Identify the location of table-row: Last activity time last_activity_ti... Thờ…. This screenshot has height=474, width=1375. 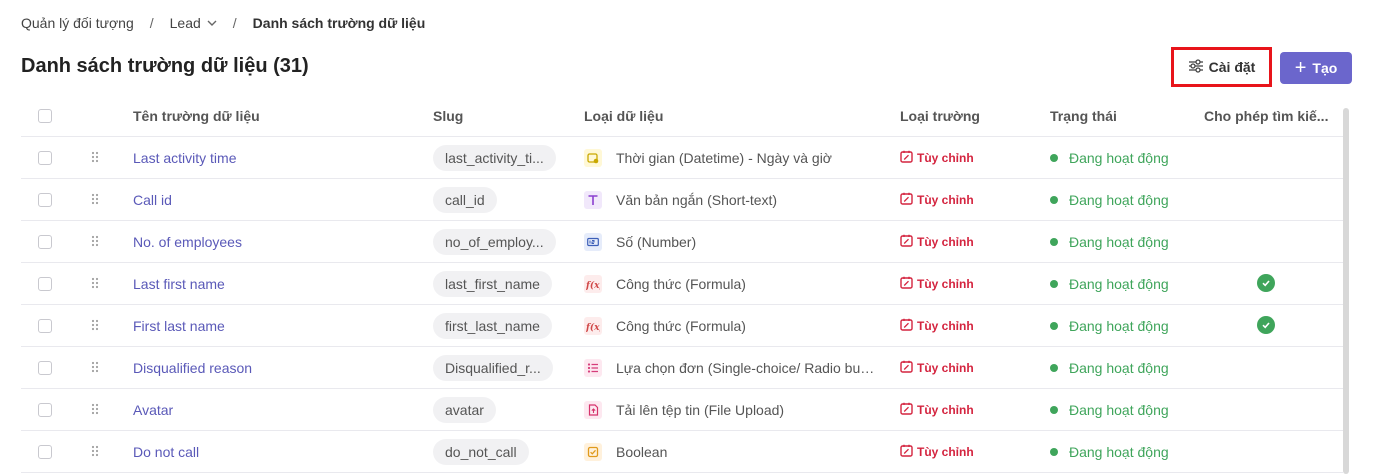
(682, 158).